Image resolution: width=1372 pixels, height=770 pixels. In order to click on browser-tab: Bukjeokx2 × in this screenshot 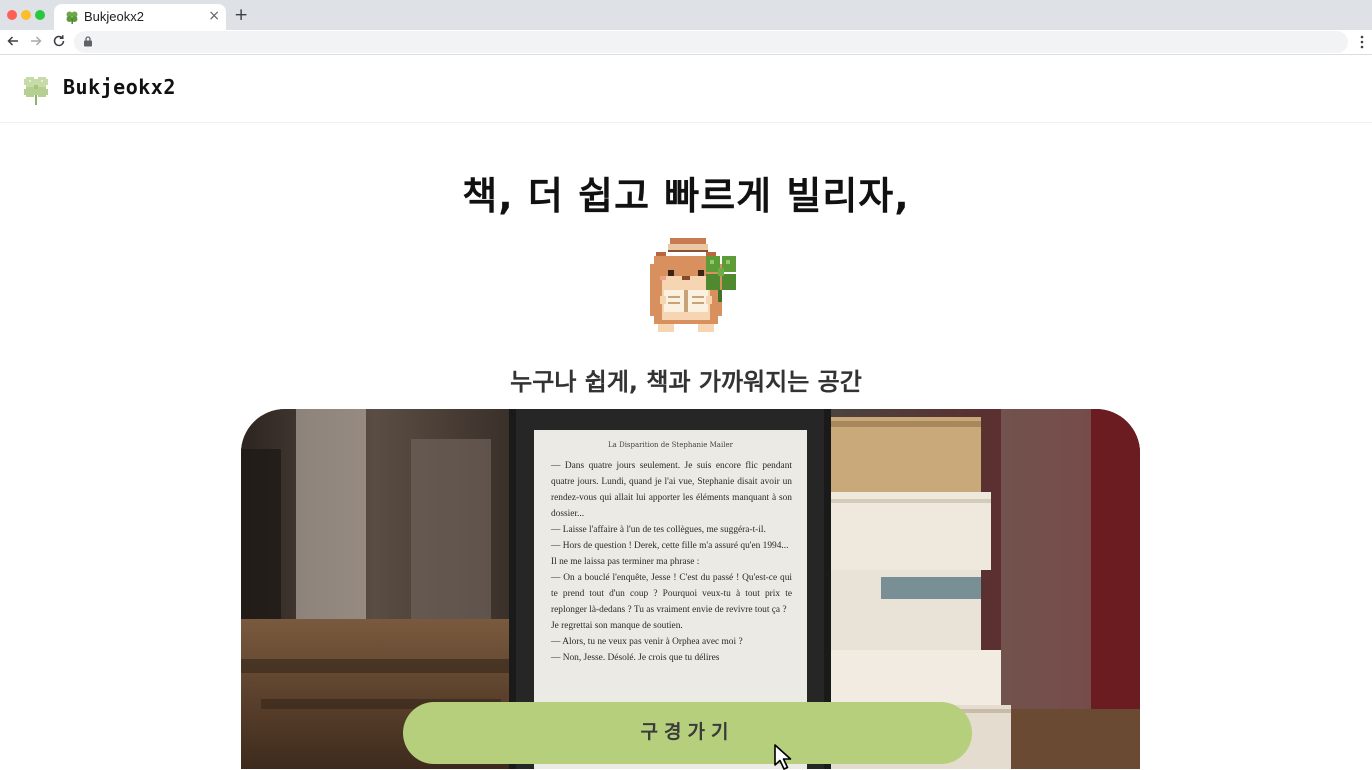, I will do `click(140, 17)`.